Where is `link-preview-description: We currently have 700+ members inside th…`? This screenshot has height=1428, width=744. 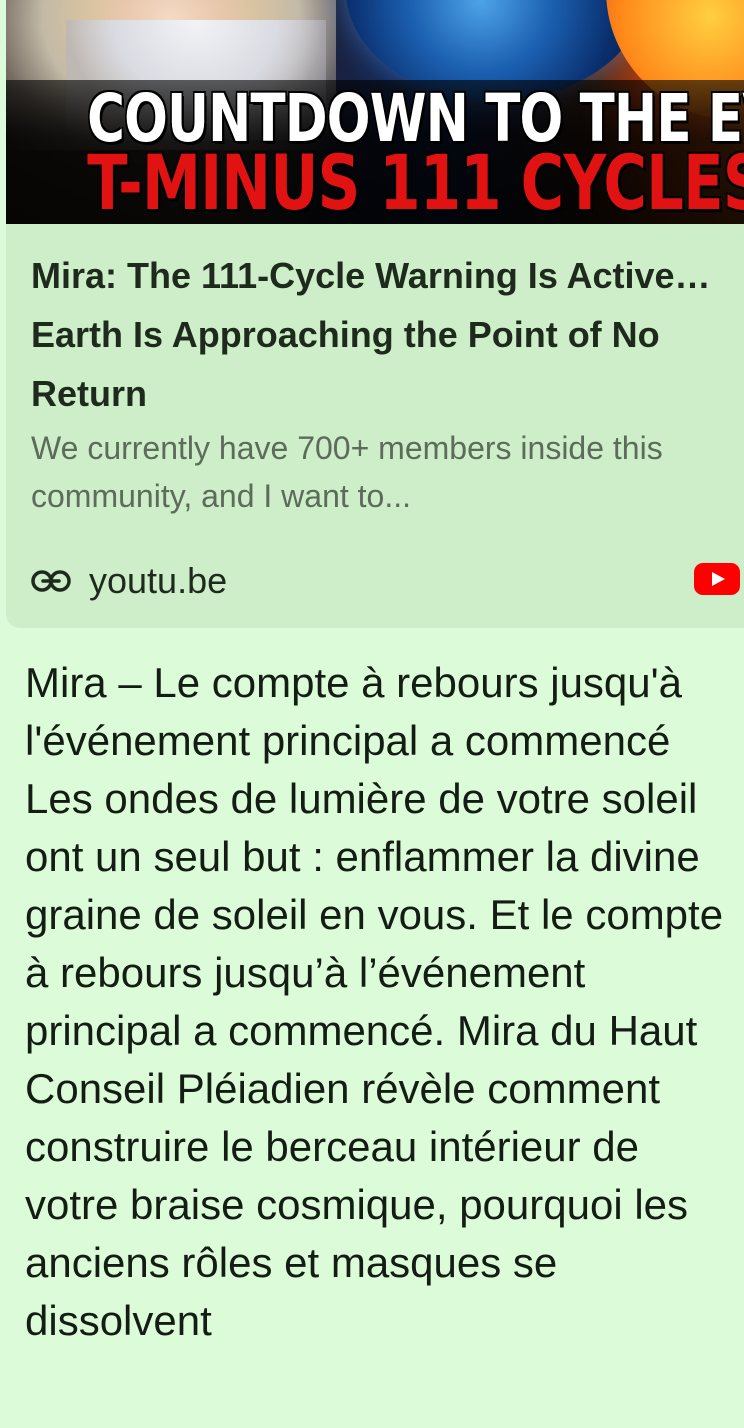
link-preview-description: We currently have 700+ members inside th… is located at coordinates (347, 472).